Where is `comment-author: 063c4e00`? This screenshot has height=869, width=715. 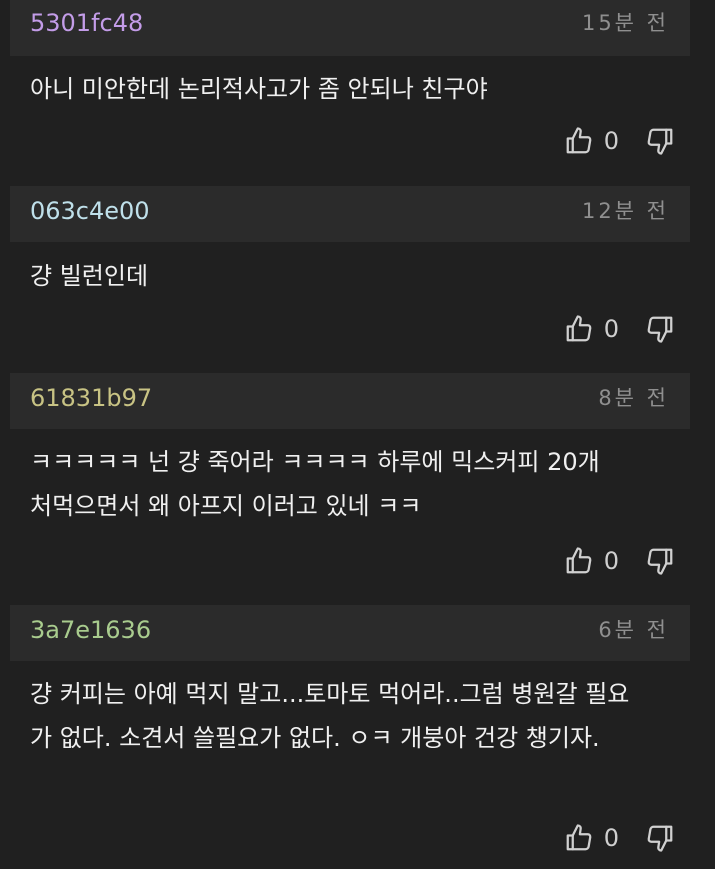
comment-author: 063c4e00 is located at coordinates (90, 211).